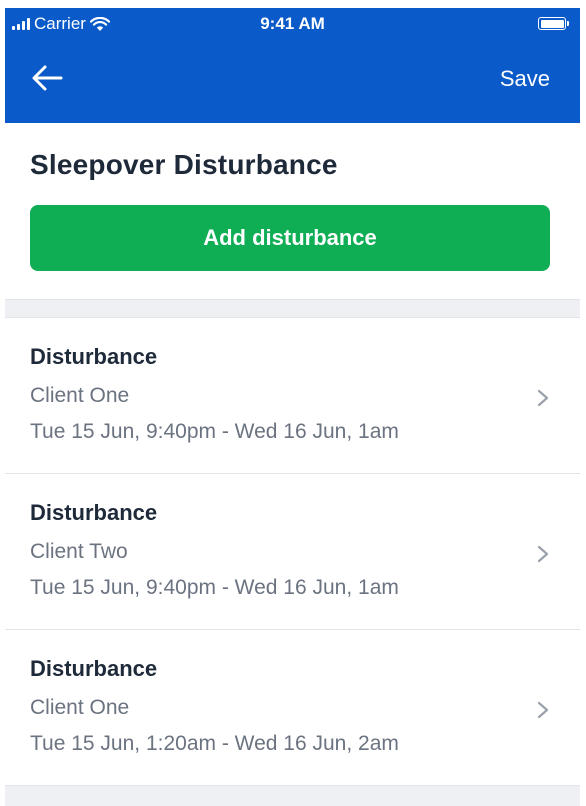 The height and width of the screenshot is (806, 586). I want to click on back-button, so click(47, 78).